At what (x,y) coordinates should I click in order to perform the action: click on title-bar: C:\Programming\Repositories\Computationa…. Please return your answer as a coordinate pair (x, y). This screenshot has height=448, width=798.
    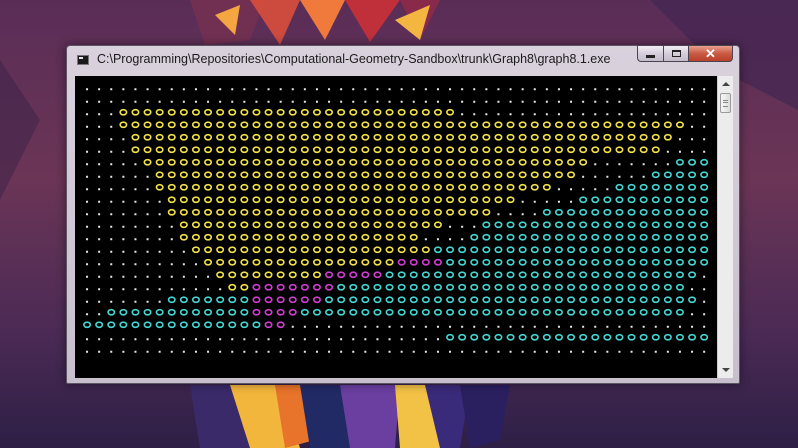
    Looking at the image, I should click on (403, 59).